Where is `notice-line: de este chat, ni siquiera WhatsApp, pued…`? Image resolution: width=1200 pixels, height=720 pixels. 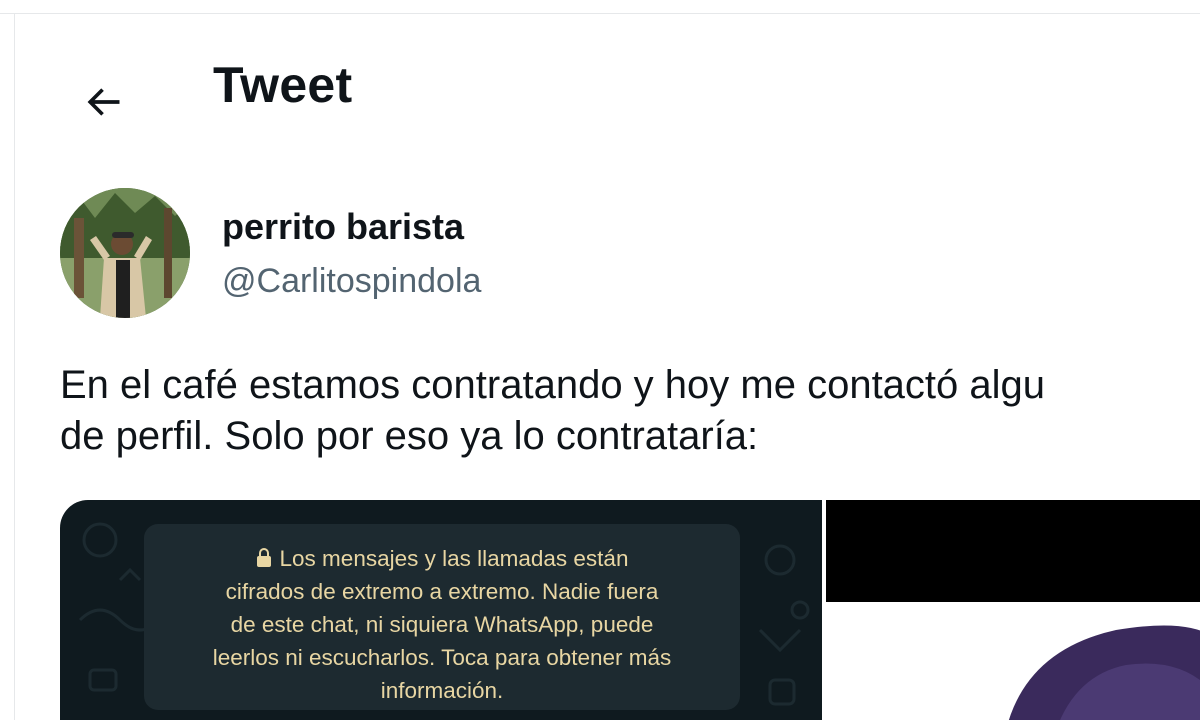
notice-line: de este chat, ni siquiera WhatsApp, pued… is located at coordinates (442, 624).